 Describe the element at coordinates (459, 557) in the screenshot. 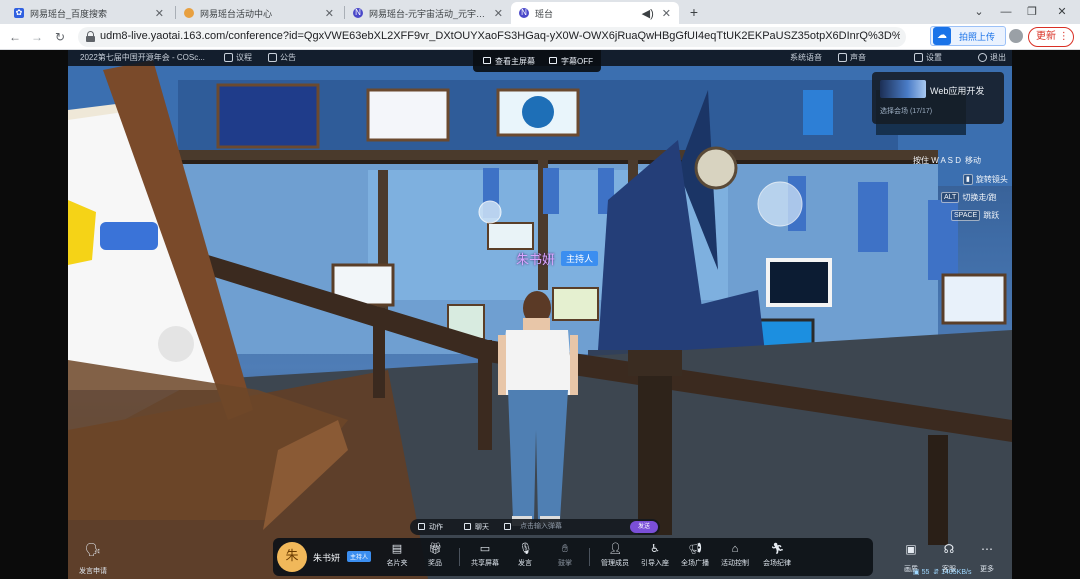

I see `toolbar-divider` at that location.